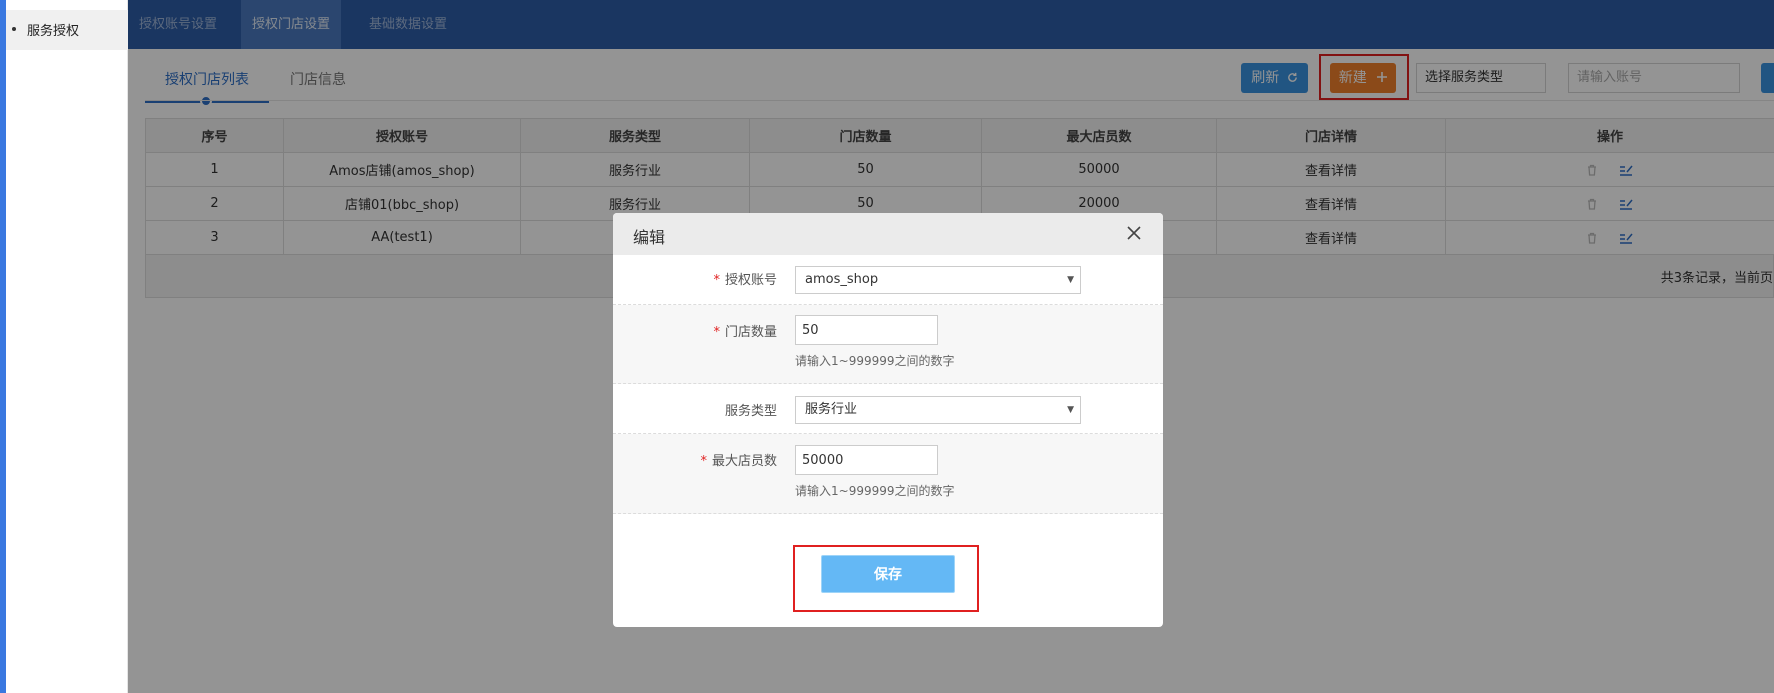 The height and width of the screenshot is (693, 1774). I want to click on dialog-title: 编辑, so click(649, 237).